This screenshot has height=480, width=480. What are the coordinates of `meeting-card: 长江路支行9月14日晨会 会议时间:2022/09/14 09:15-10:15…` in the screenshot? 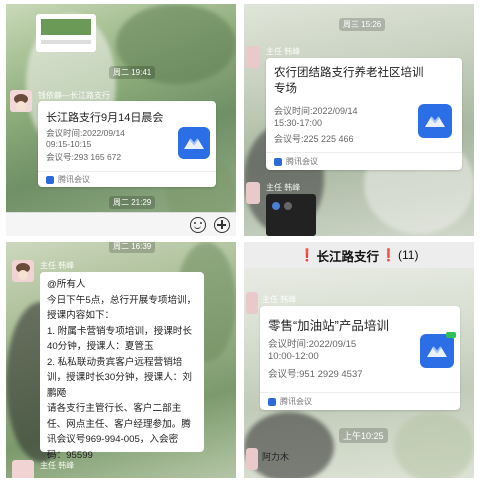 It's located at (127, 144).